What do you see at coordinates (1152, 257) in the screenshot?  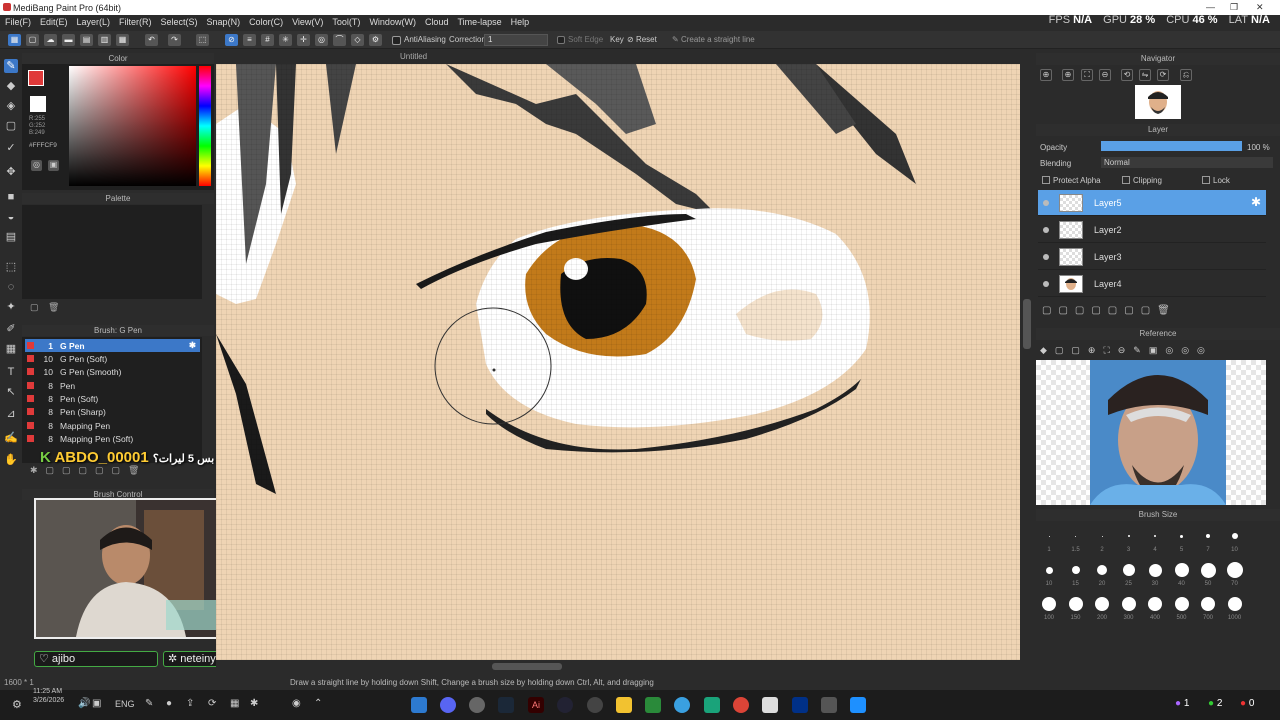 I see `layer-row: Layer3` at bounding box center [1152, 257].